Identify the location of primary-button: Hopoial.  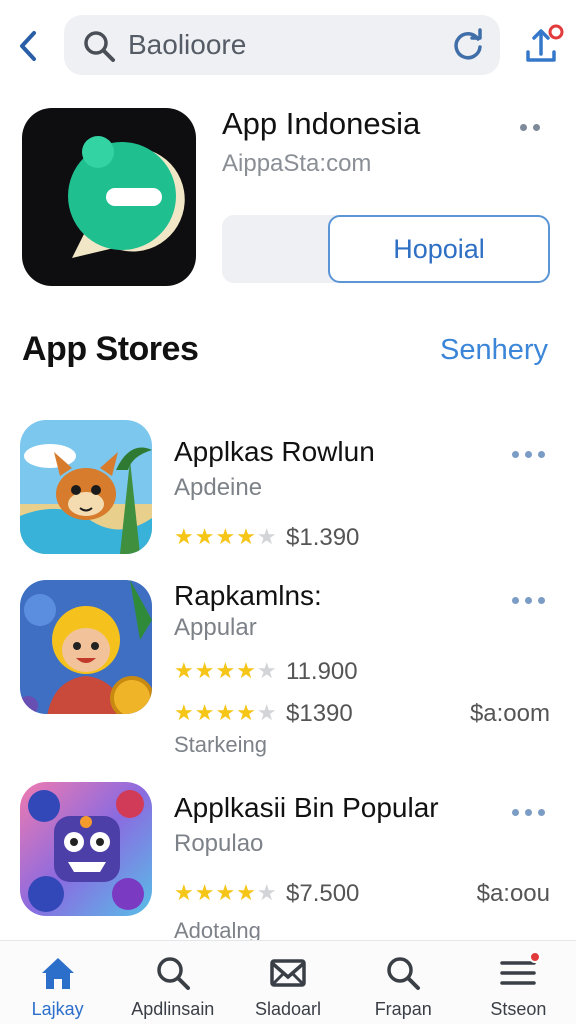
(439, 249).